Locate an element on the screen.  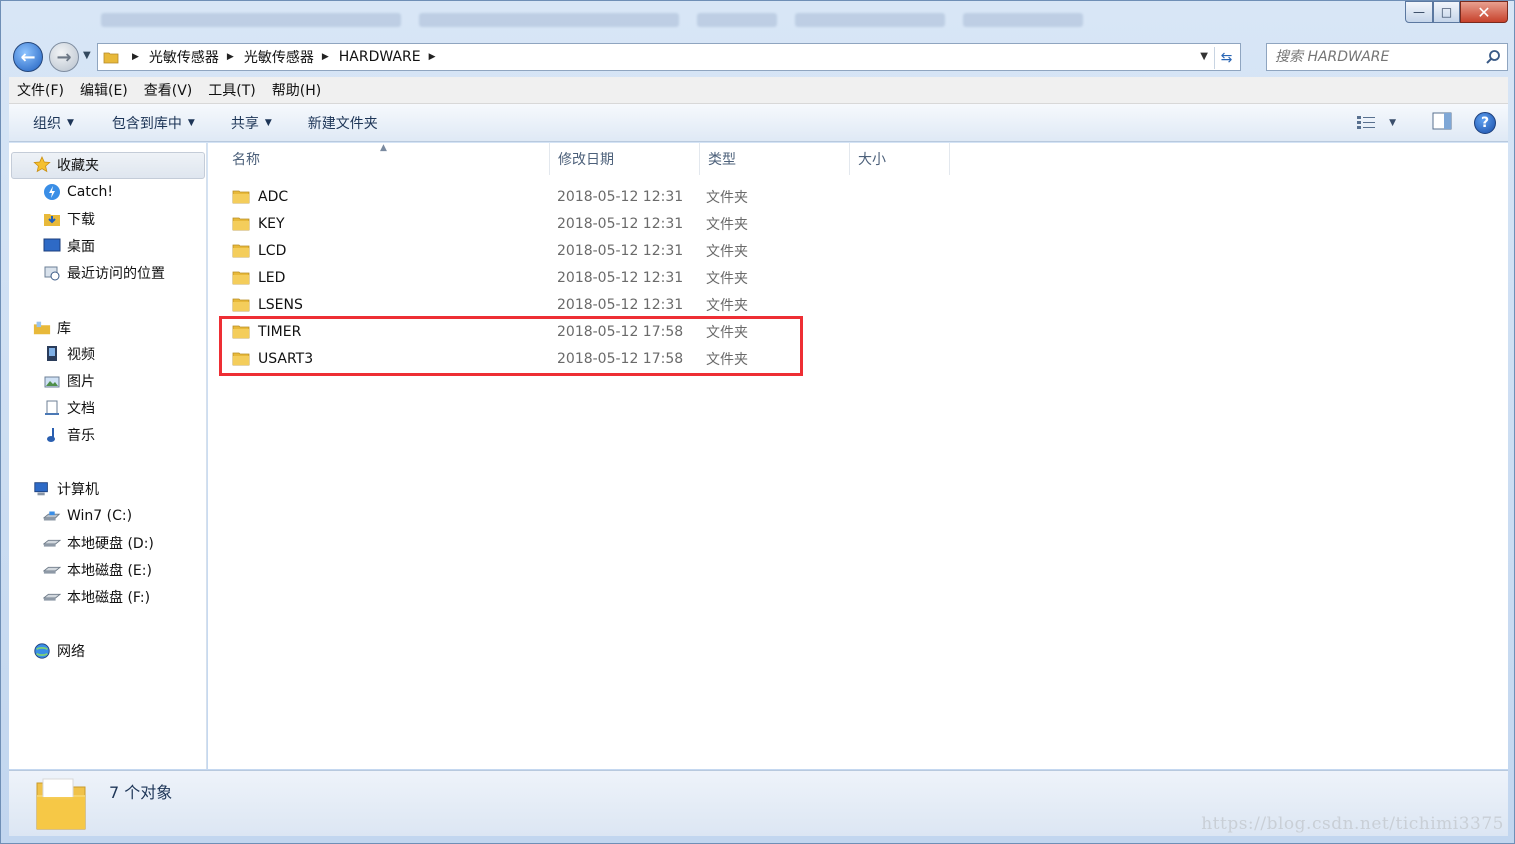
item-count: 7 个对象 is located at coordinates (141, 792).